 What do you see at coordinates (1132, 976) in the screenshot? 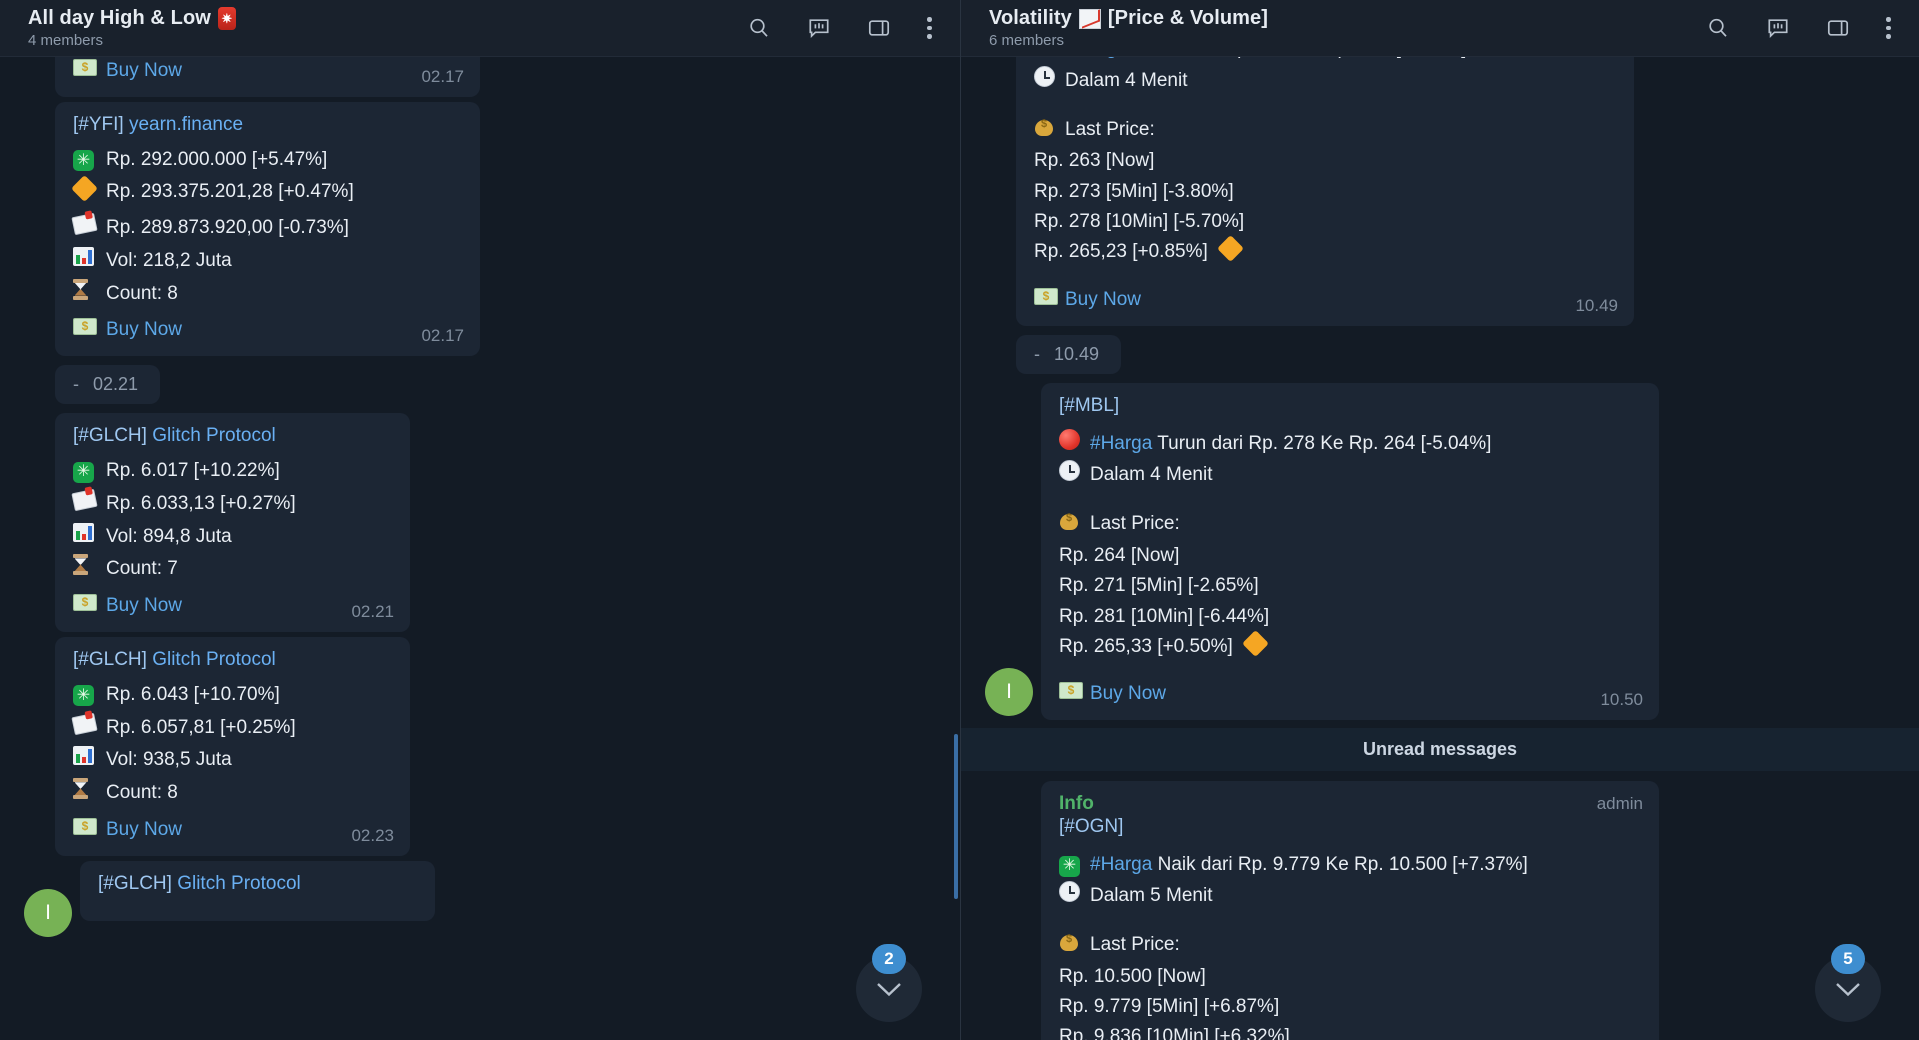
I see `price-row: Rp. 10.500 [Now]` at bounding box center [1132, 976].